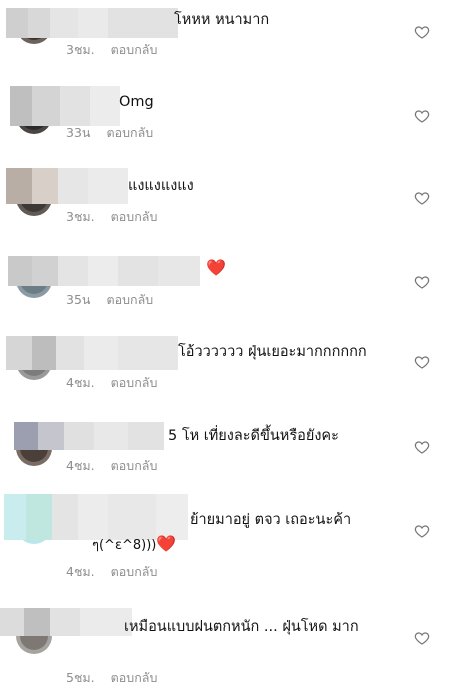 The height and width of the screenshot is (696, 457). Describe the element at coordinates (253, 436) in the screenshot. I see `comment-text: 5 โห เที่ยงละดีขึ้นหรือยังคะ` at that location.